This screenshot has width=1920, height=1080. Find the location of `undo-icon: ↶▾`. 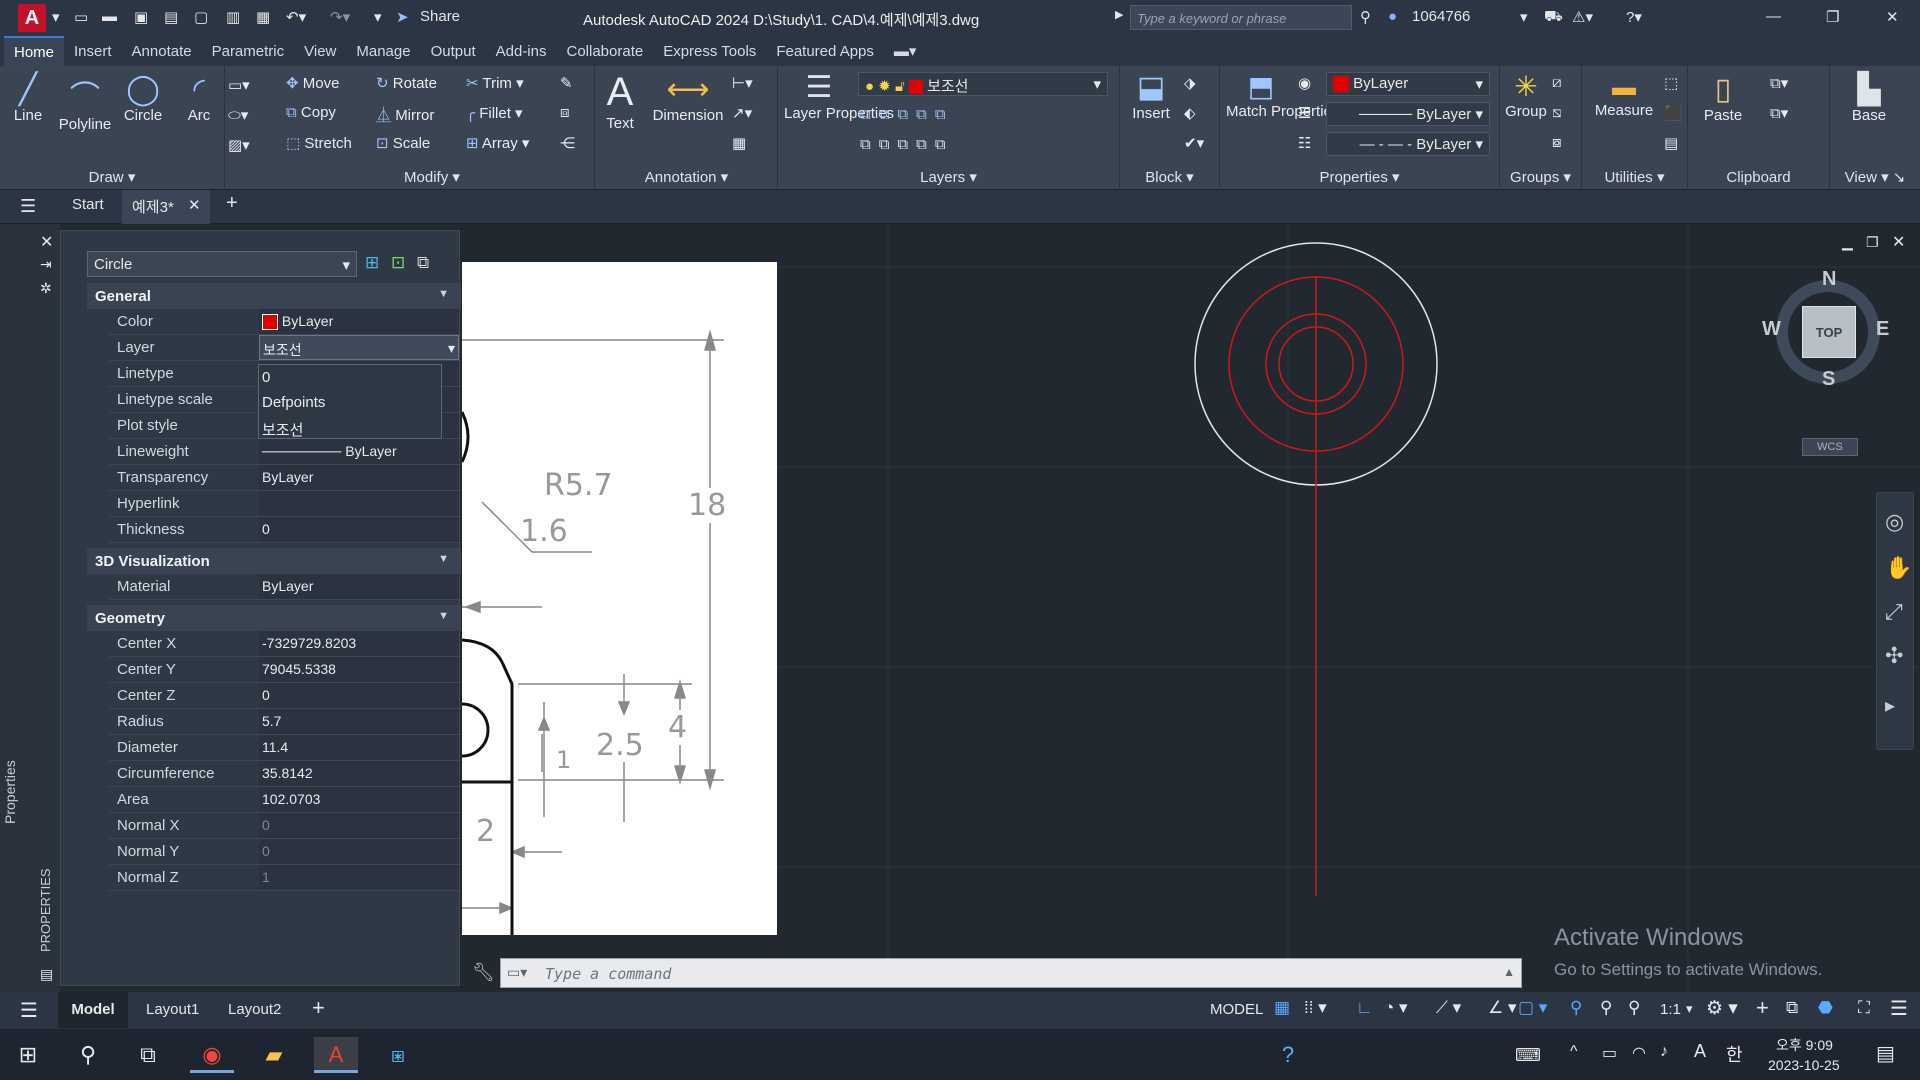

undo-icon: ↶▾ is located at coordinates (296, 17).